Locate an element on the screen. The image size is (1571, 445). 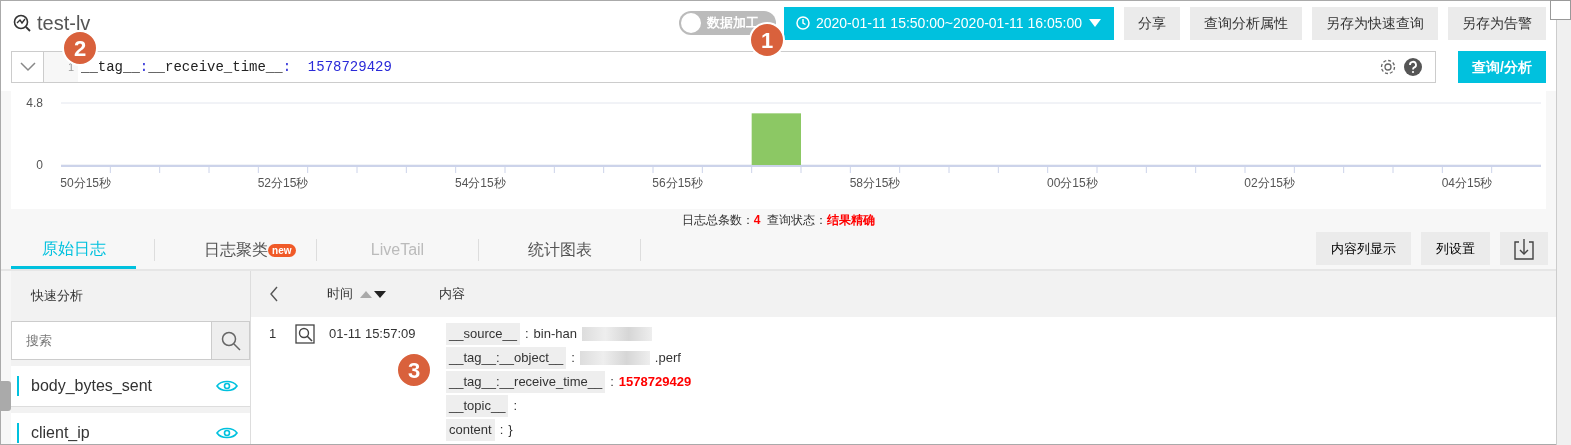
field-key: content is located at coordinates (470, 430).